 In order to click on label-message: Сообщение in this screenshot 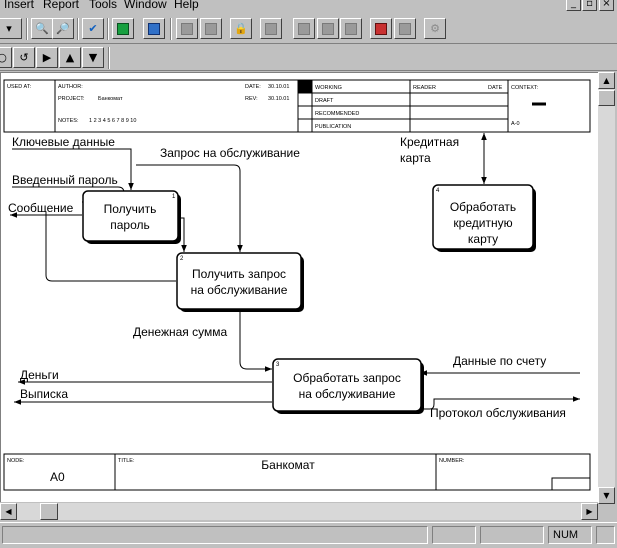, I will do `click(41, 208)`.